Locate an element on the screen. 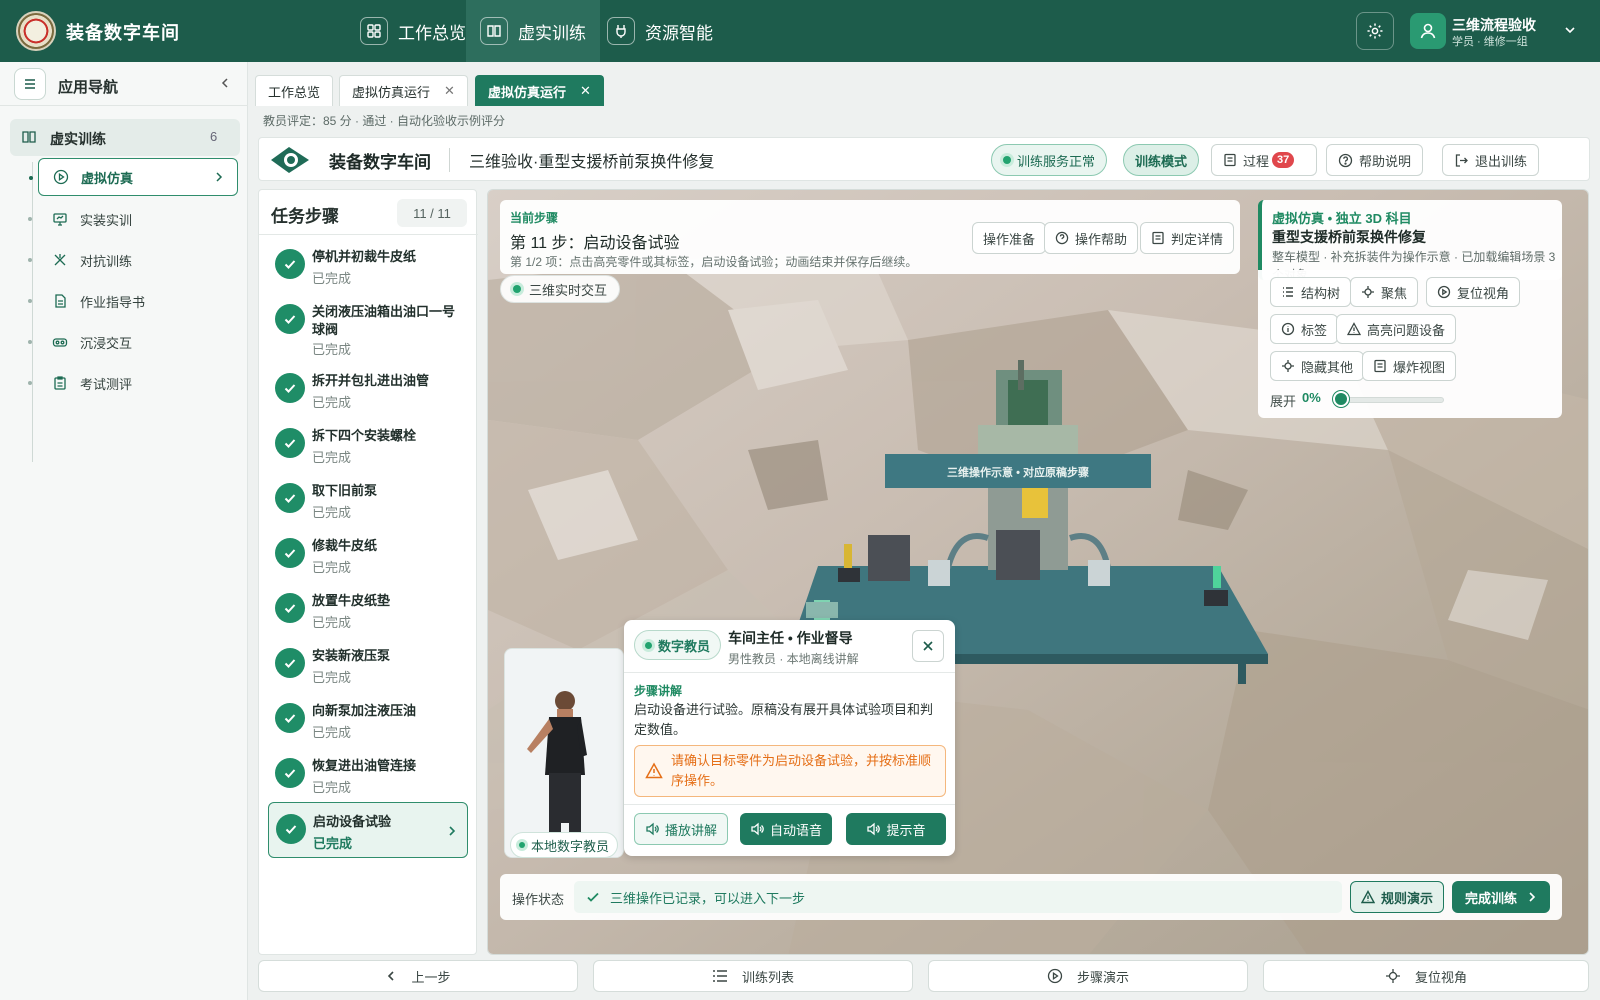 Image resolution: width=1600 pixels, height=1000 pixels. tab-sim-run-1: 虚拟仿真运行 ✕ is located at coordinates (403, 90).